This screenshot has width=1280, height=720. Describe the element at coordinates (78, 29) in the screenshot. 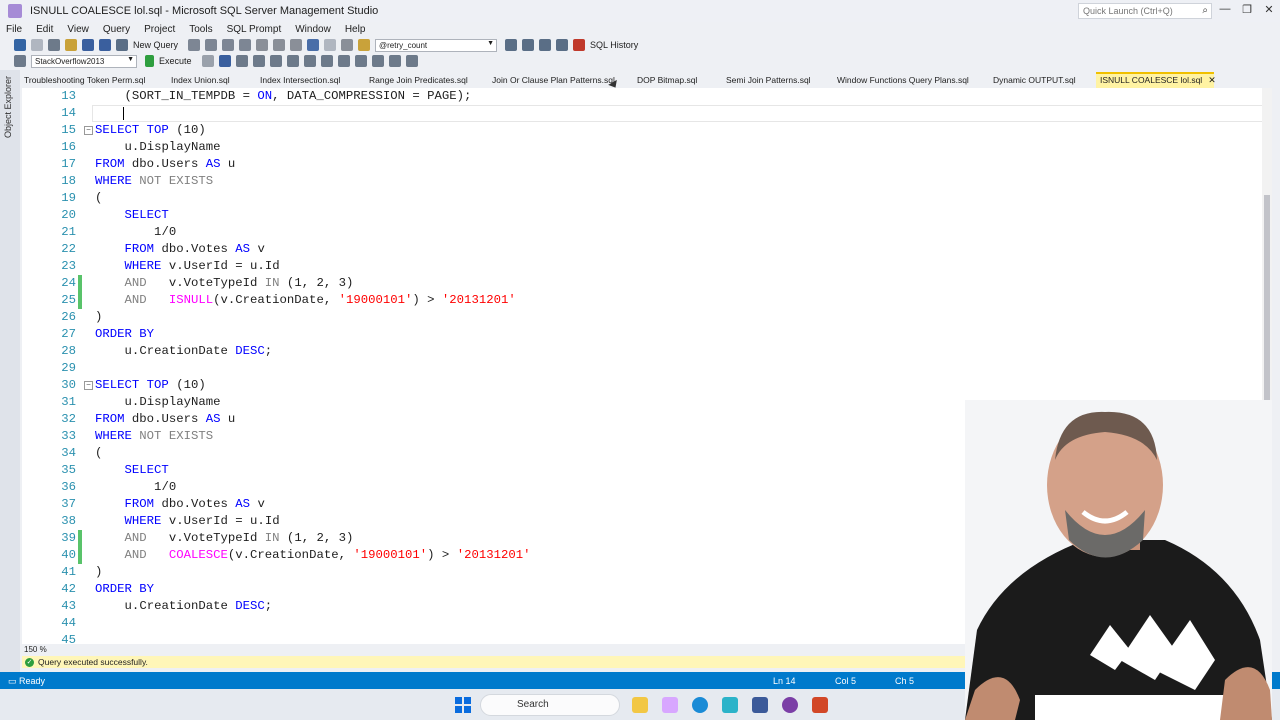

I see `menu-view: View` at that location.